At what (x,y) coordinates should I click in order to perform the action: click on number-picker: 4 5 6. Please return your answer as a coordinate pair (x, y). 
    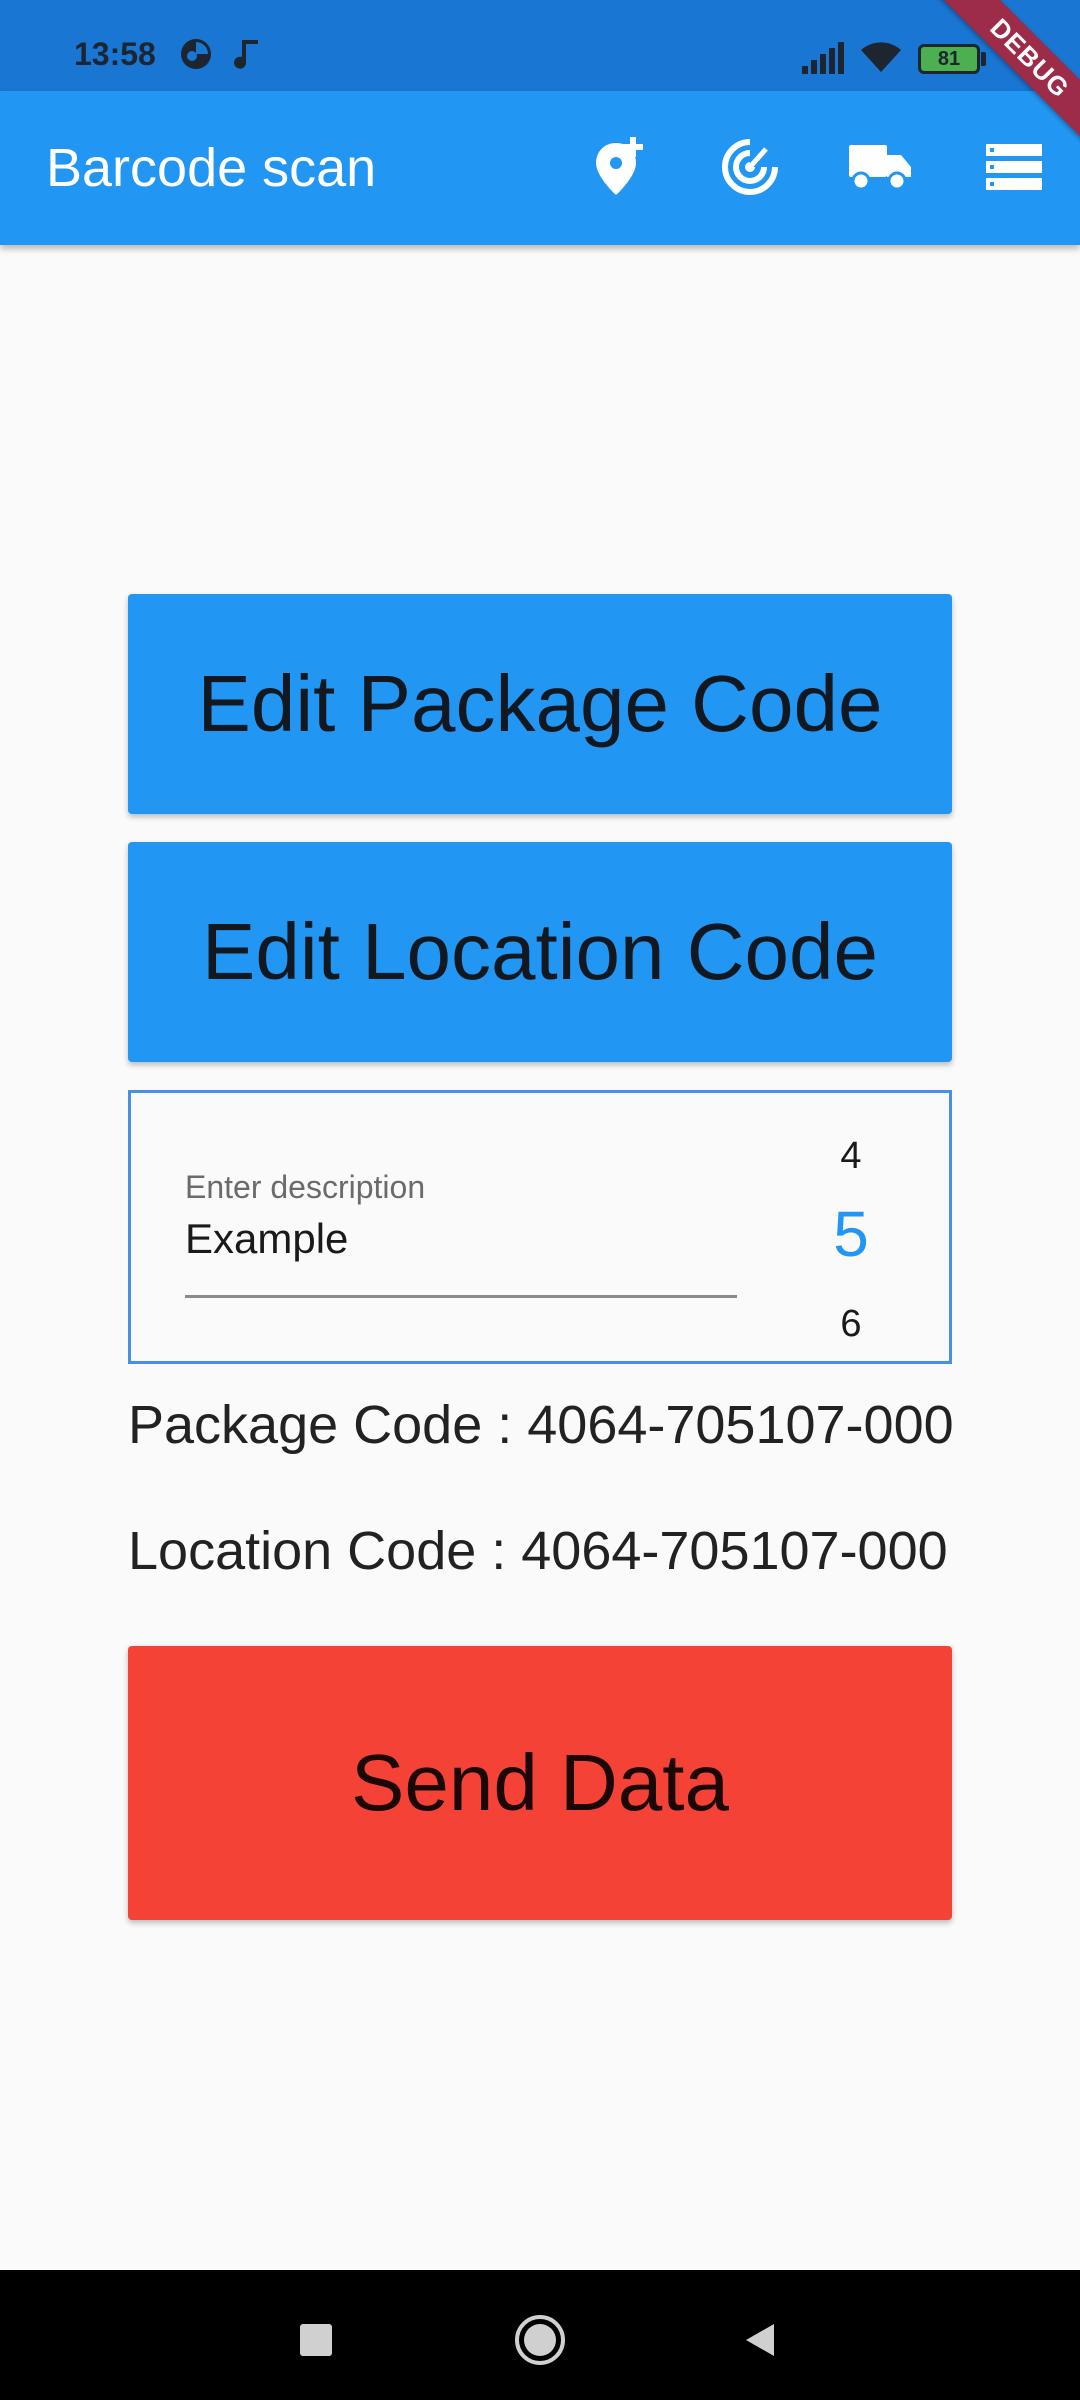
    Looking at the image, I should click on (851, 1227).